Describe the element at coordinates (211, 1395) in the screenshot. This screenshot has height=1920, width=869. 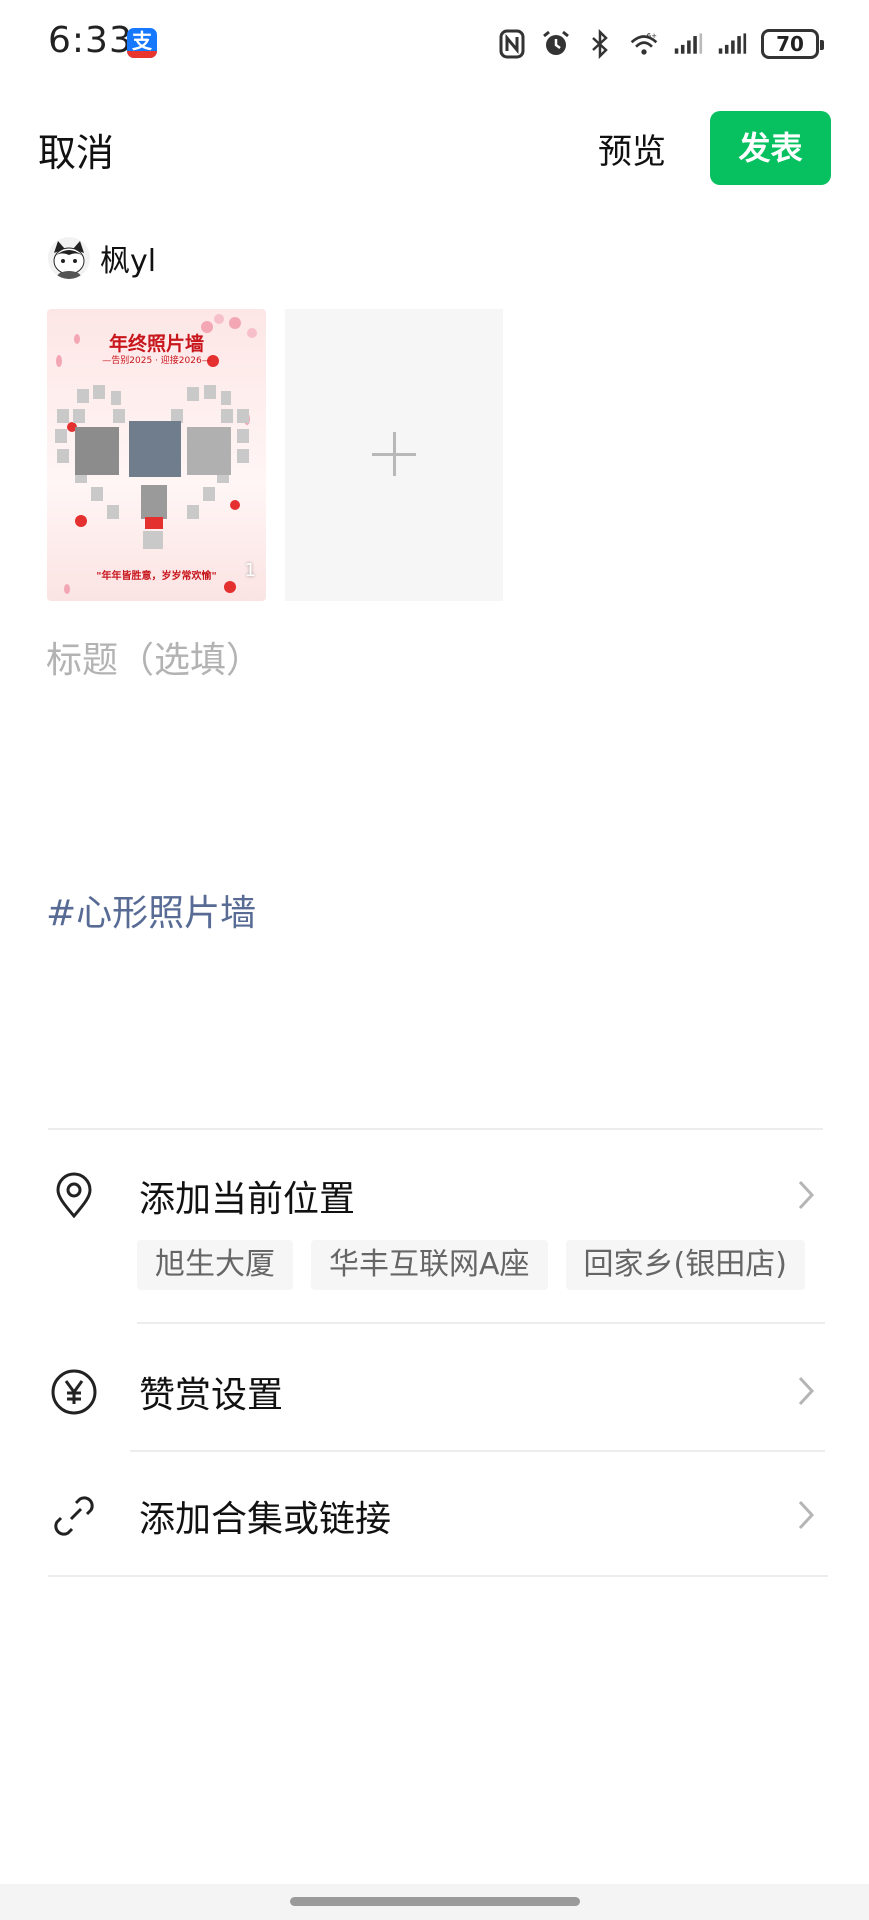
I see `reward-settings-label: 赞赏设置` at that location.